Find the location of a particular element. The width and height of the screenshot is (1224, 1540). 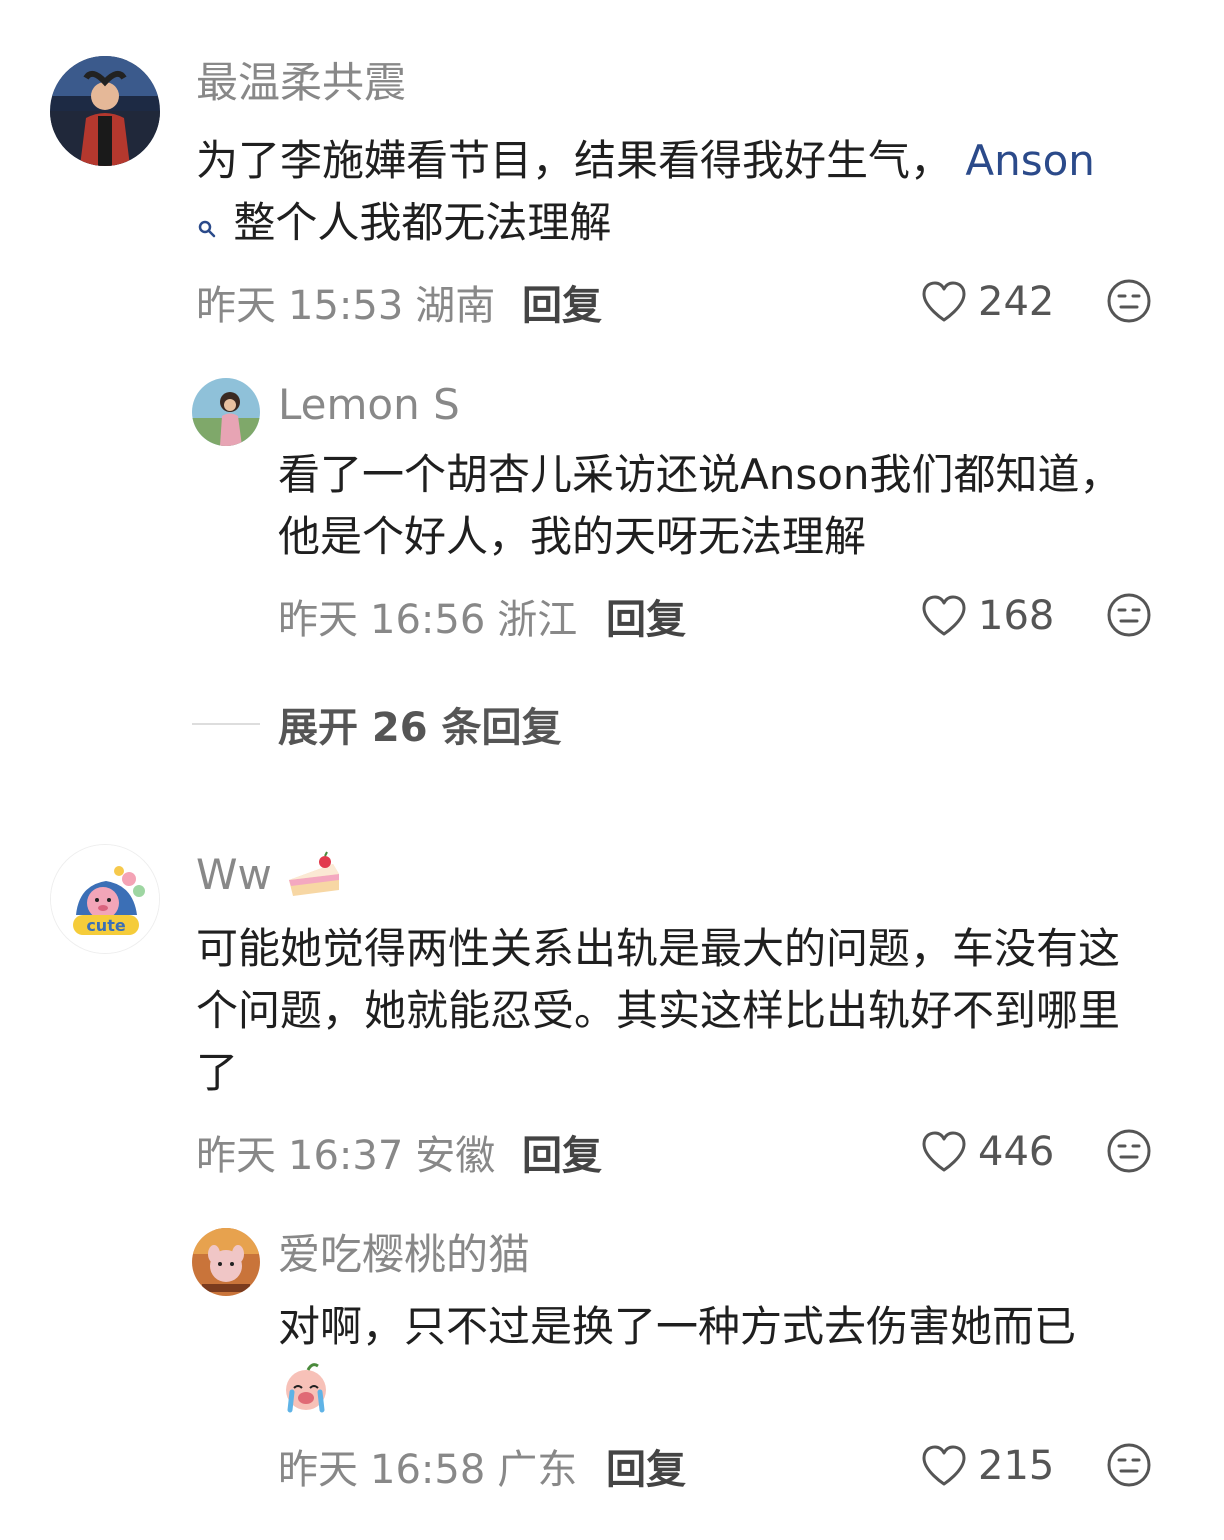

like-button: 168 is located at coordinates (987, 616).